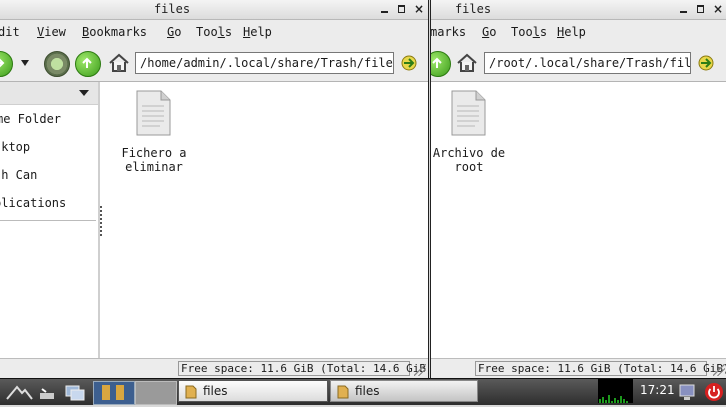 The image size is (726, 407). I want to click on menu-view: View, so click(51, 32).